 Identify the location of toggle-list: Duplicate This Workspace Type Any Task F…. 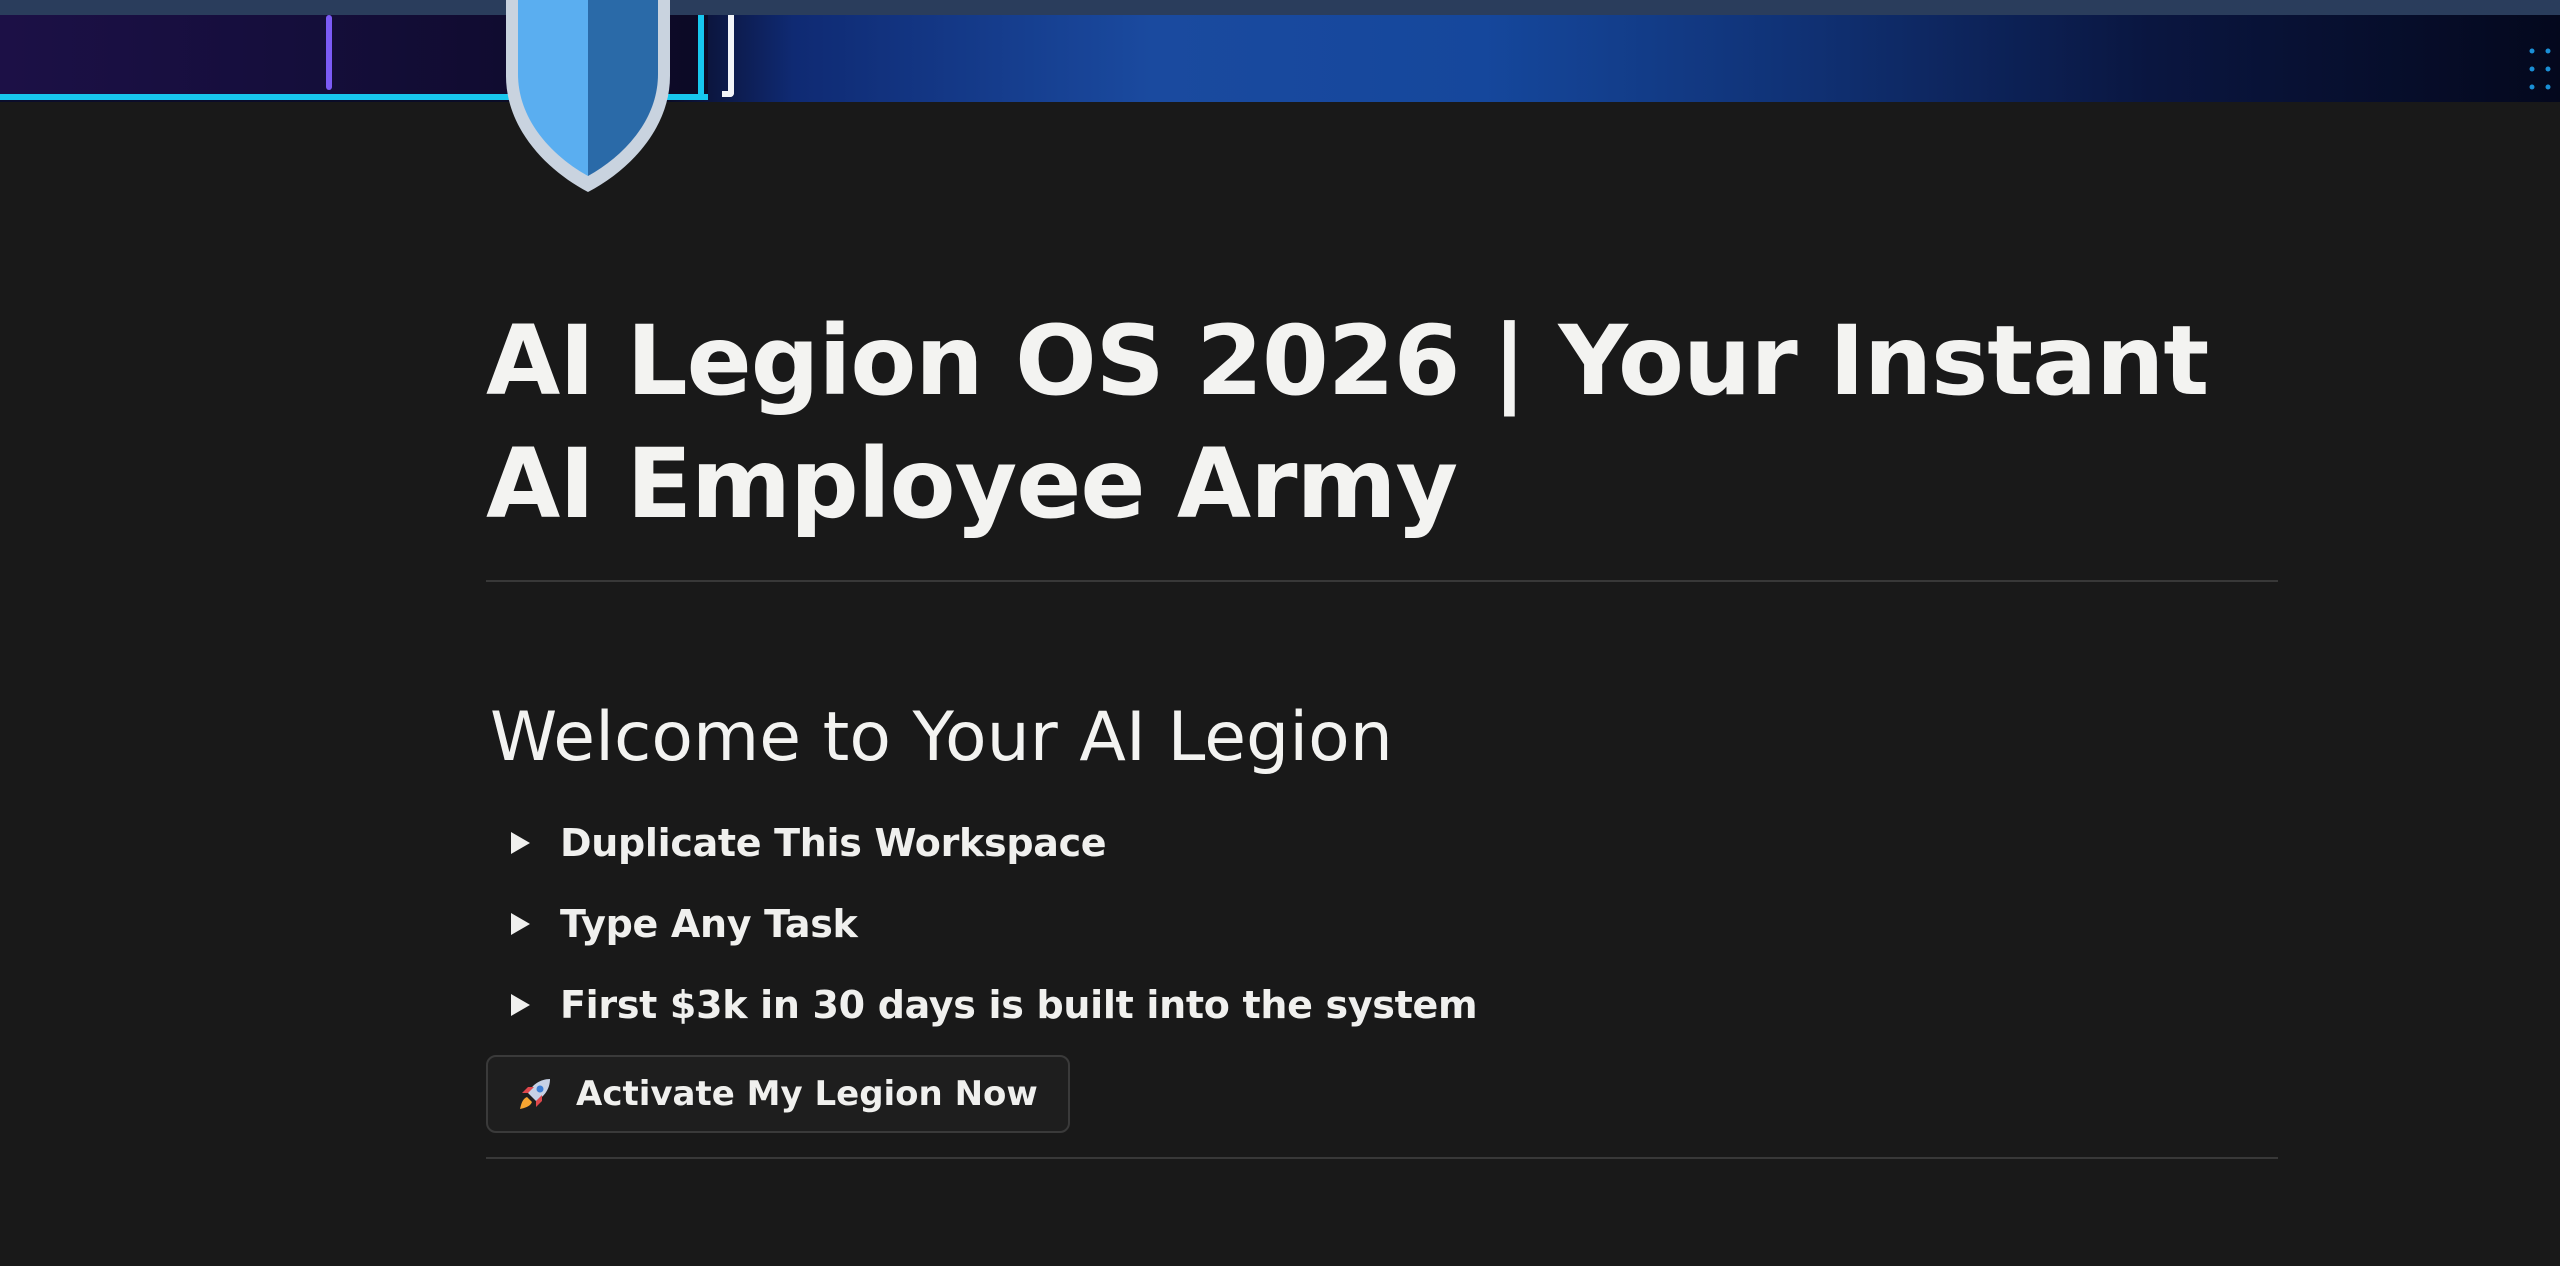
(1382, 923).